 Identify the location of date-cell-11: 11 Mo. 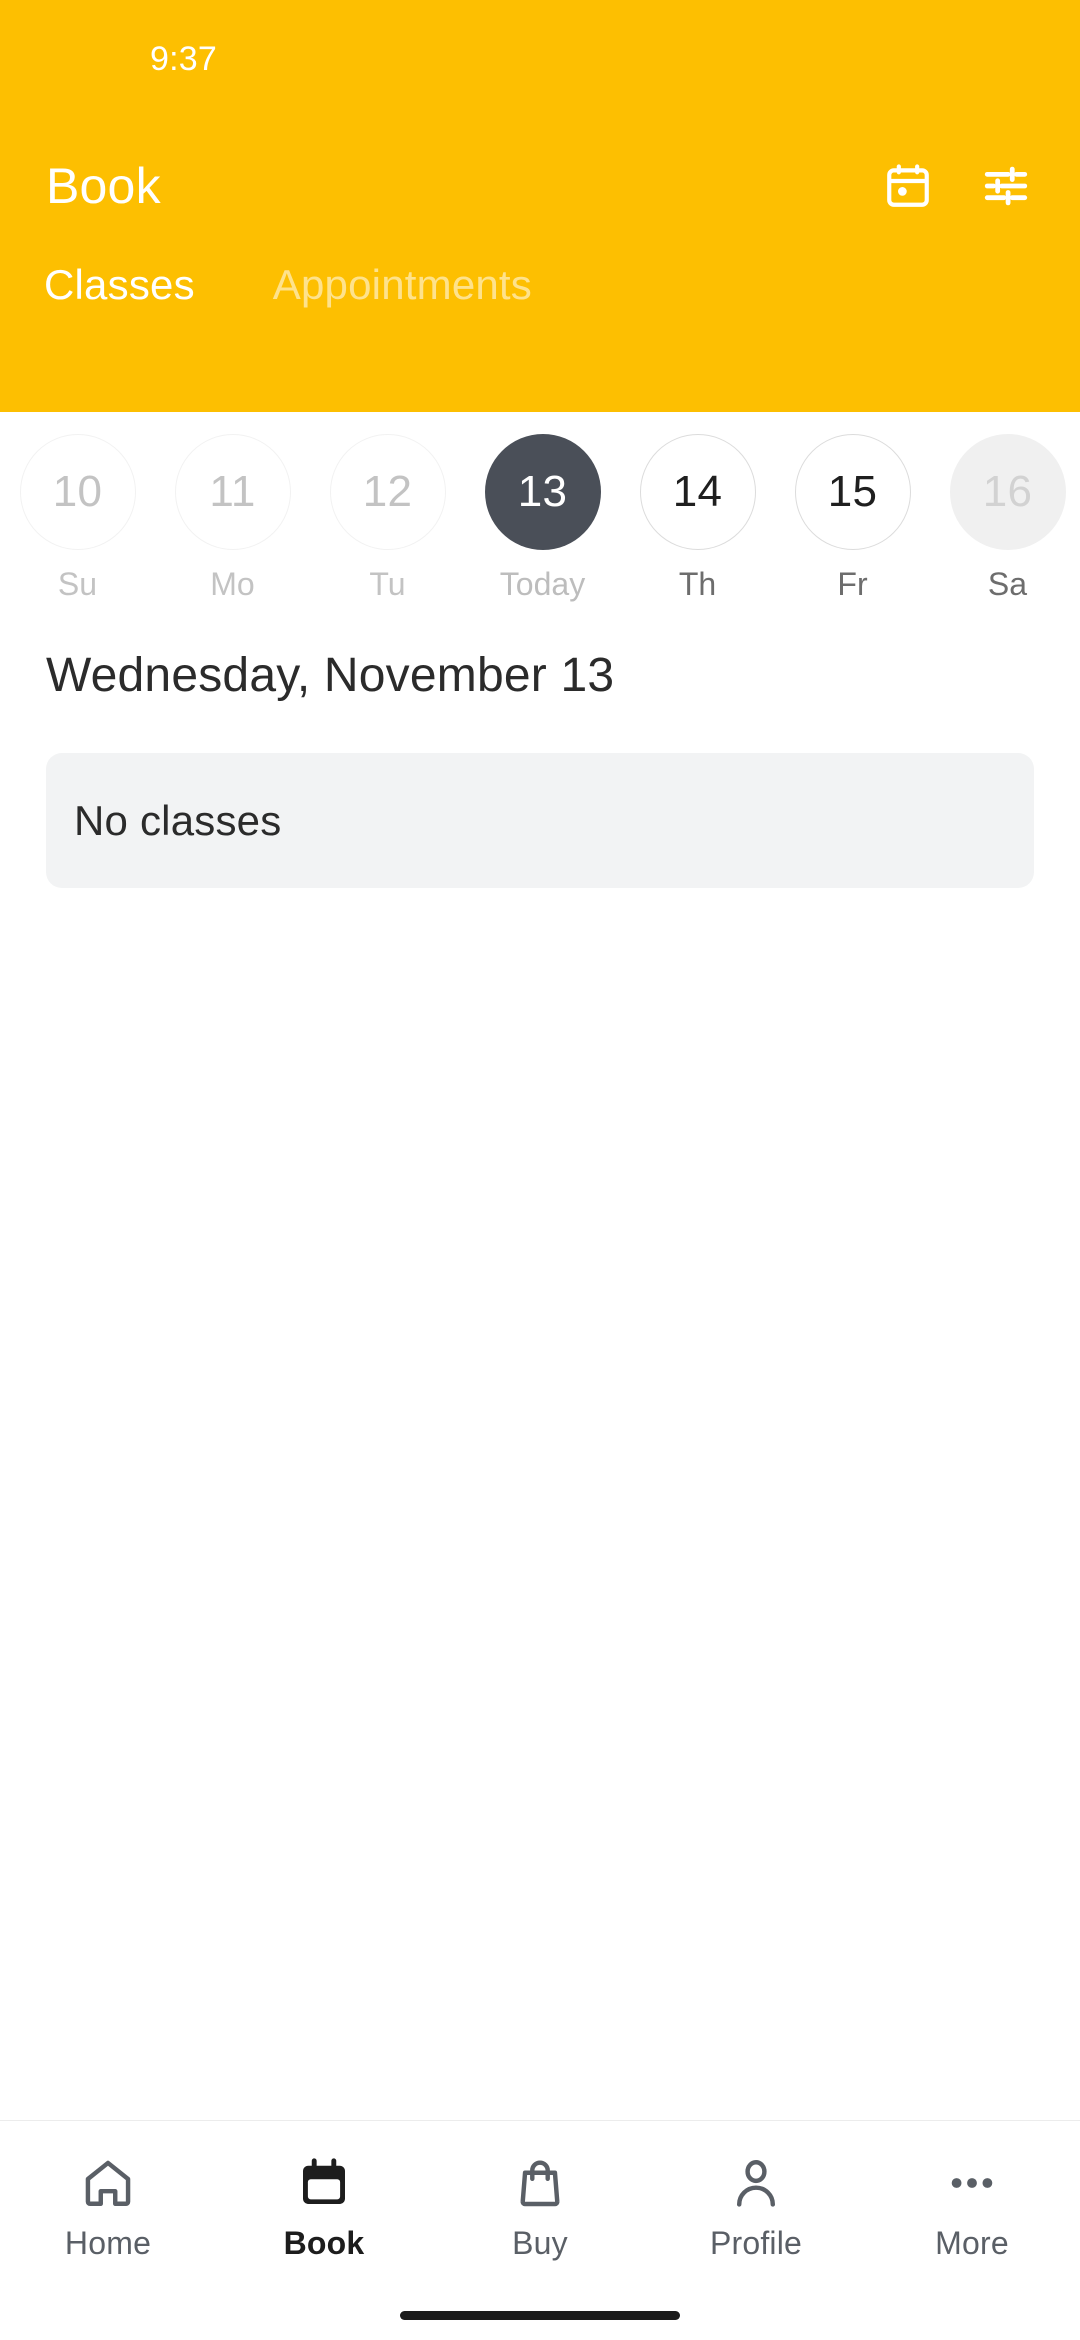
(232, 518).